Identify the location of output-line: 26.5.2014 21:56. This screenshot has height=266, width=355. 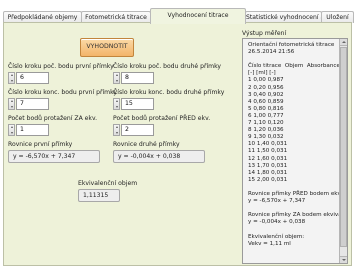
(271, 52).